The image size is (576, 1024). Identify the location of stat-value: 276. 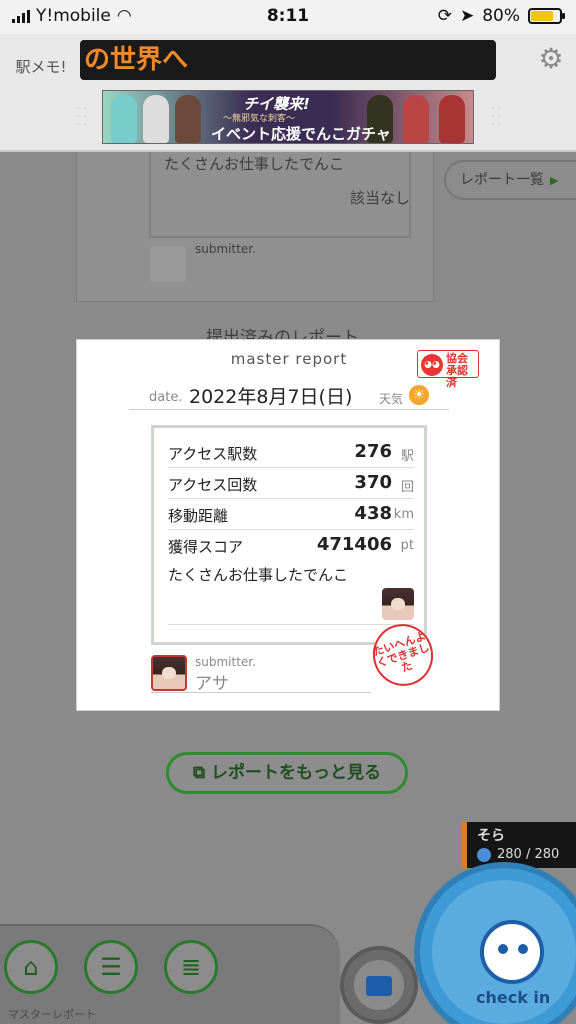
(373, 451).